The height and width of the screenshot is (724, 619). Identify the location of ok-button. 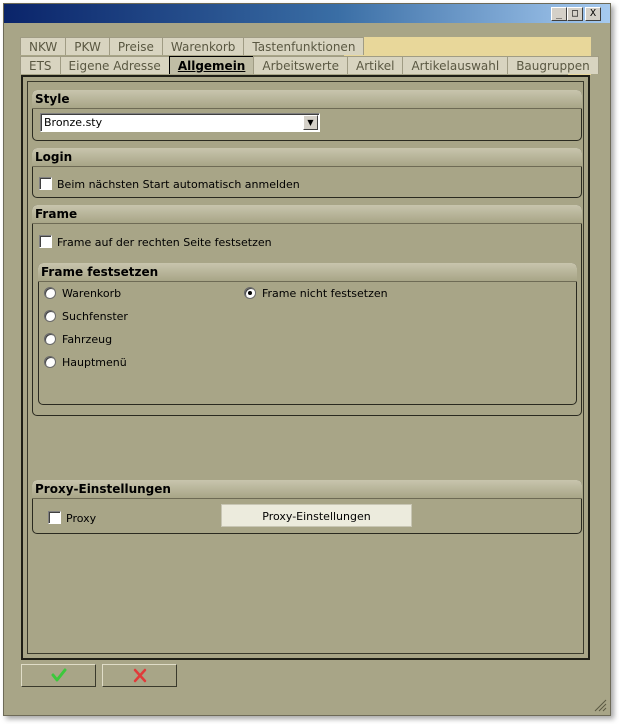
(58, 675).